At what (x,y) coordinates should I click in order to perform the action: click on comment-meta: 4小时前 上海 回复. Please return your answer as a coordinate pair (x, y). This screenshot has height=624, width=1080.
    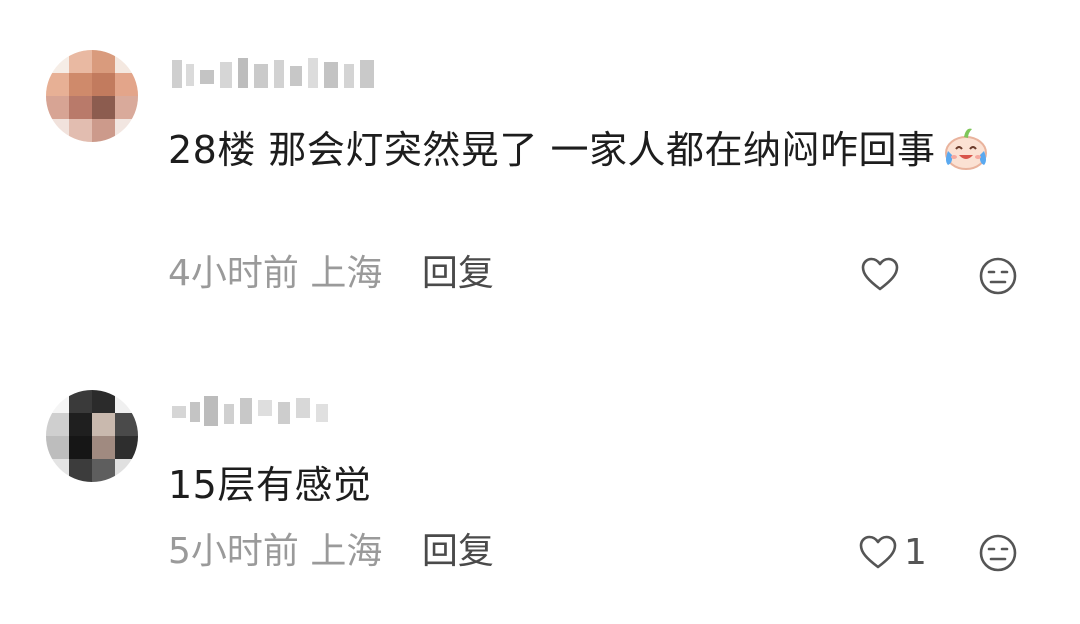
    Looking at the image, I should click on (331, 274).